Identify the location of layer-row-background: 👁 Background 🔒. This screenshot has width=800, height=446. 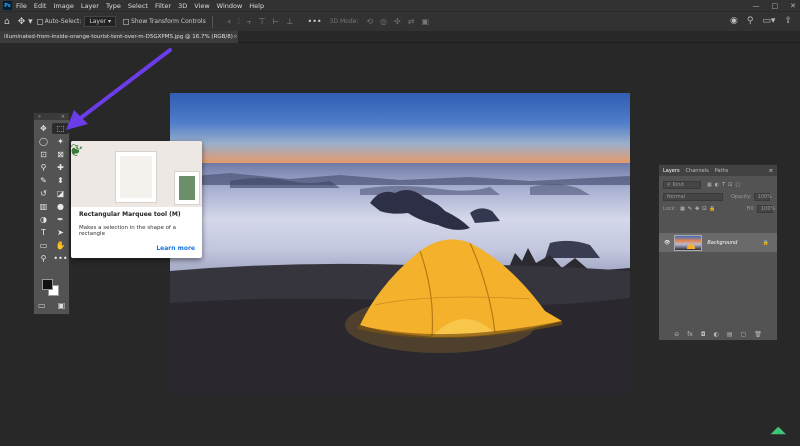
(718, 242).